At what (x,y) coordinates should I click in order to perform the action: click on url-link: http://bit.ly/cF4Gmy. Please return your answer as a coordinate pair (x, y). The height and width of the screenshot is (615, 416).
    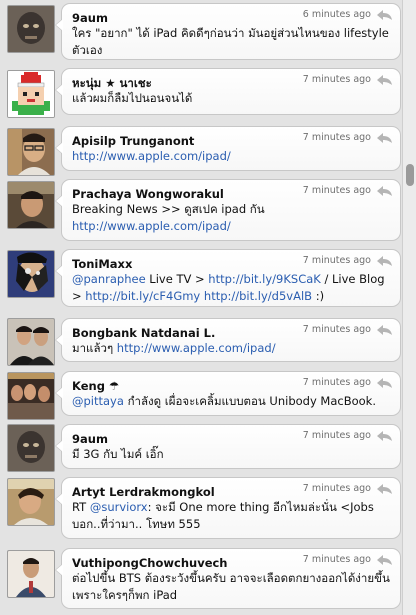
    Looking at the image, I should click on (142, 296).